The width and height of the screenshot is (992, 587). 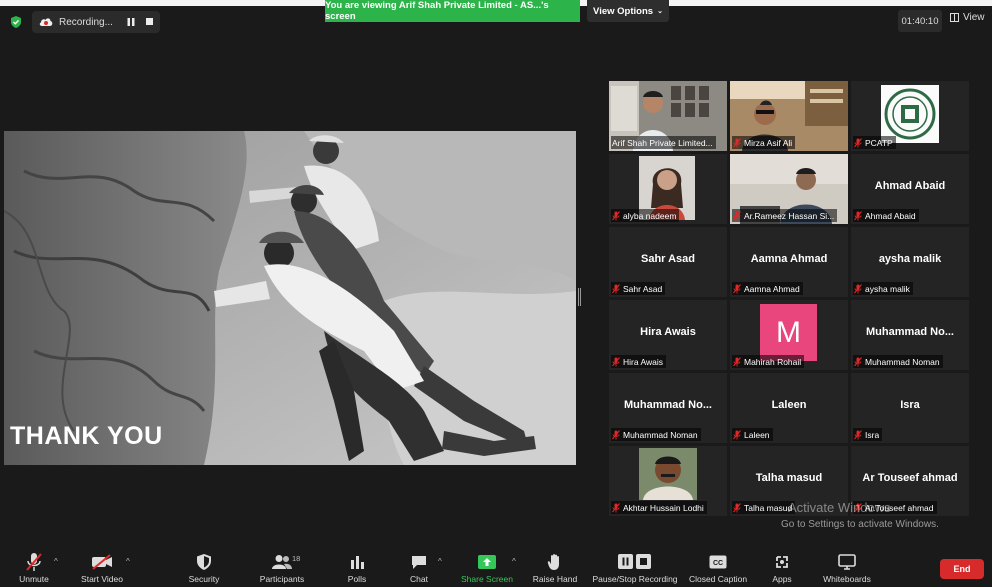 I want to click on unmute-label: Unmute, so click(x=34, y=579).